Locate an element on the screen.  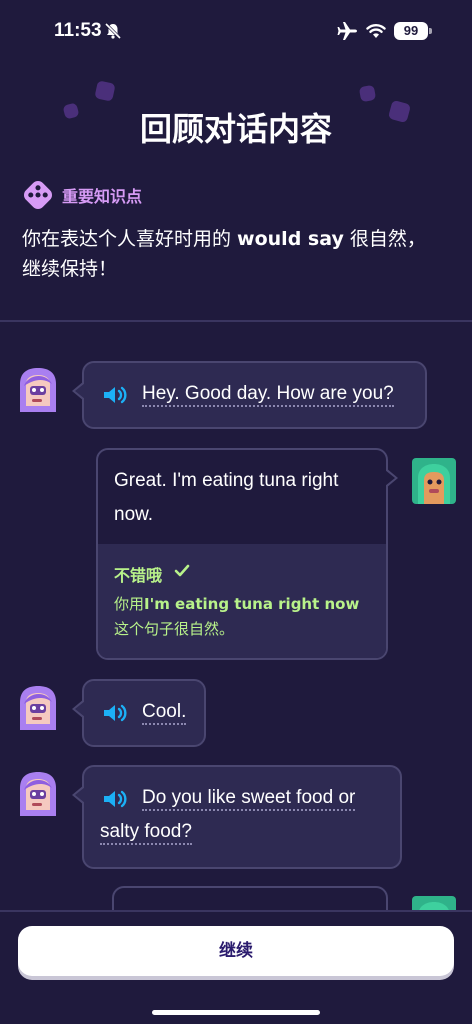
wifi-icon is located at coordinates (376, 31).